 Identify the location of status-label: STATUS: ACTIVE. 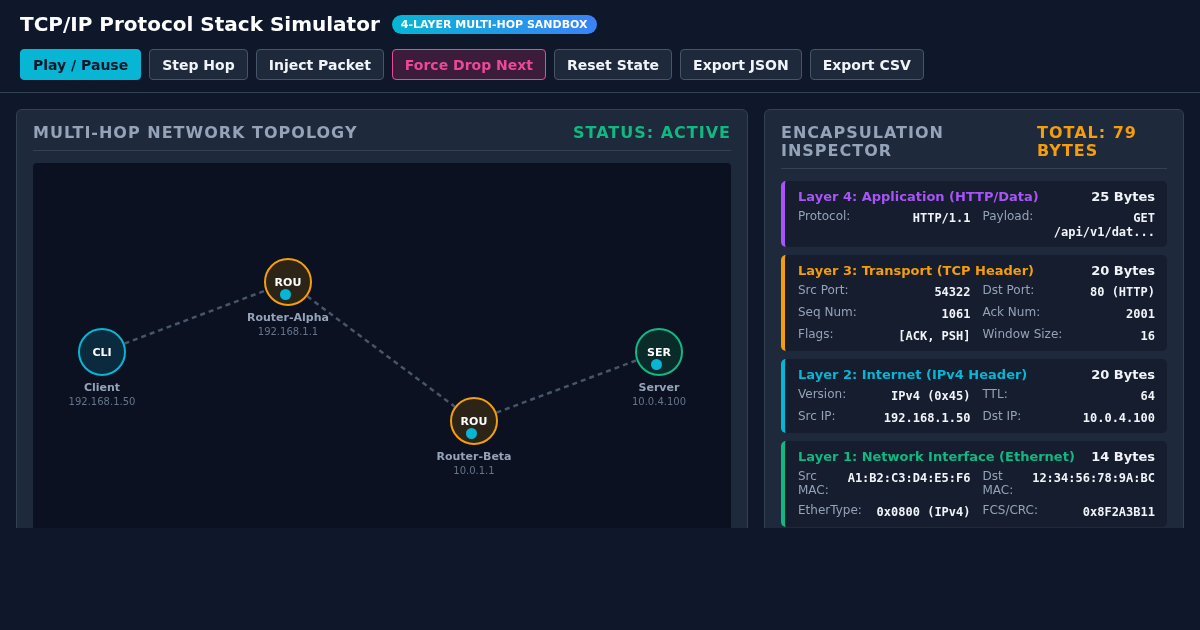
(651, 133).